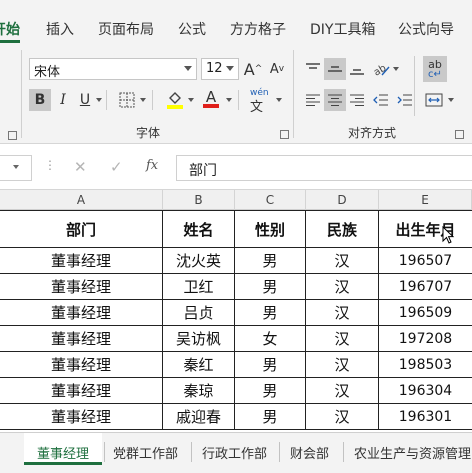 The height and width of the screenshot is (473, 472). I want to click on increase-indent-icon, so click(404, 100).